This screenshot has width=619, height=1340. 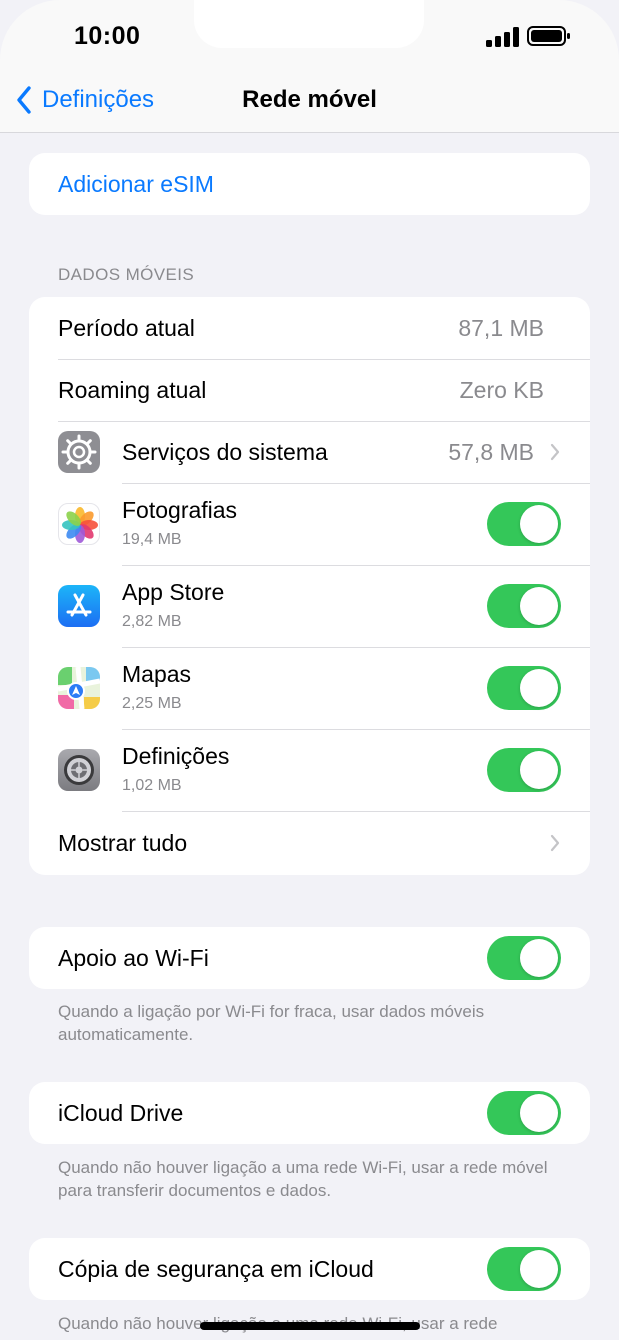 What do you see at coordinates (79, 452) in the screenshot?
I see `system-services-icon` at bounding box center [79, 452].